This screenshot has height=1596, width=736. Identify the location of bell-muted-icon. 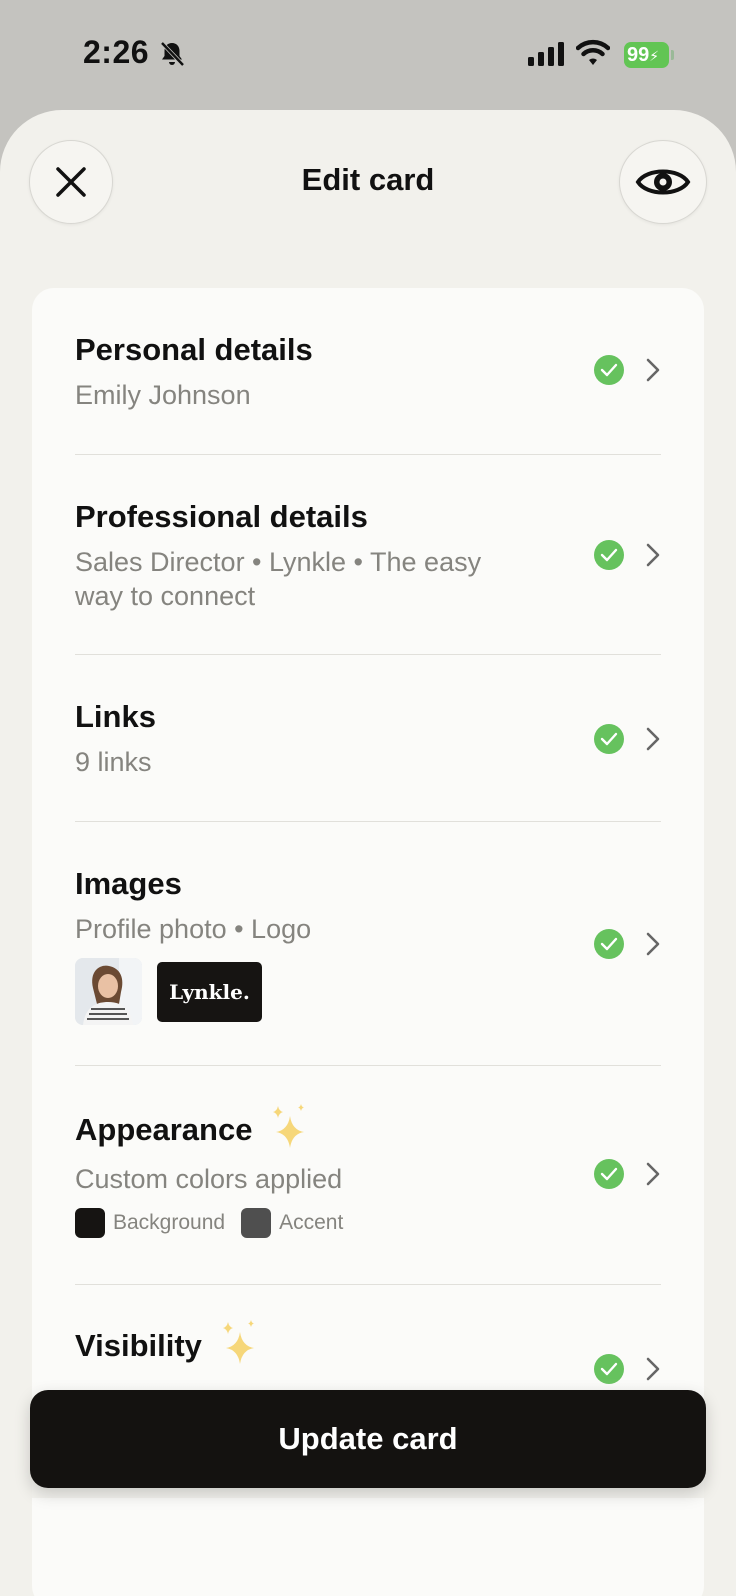
(172, 54).